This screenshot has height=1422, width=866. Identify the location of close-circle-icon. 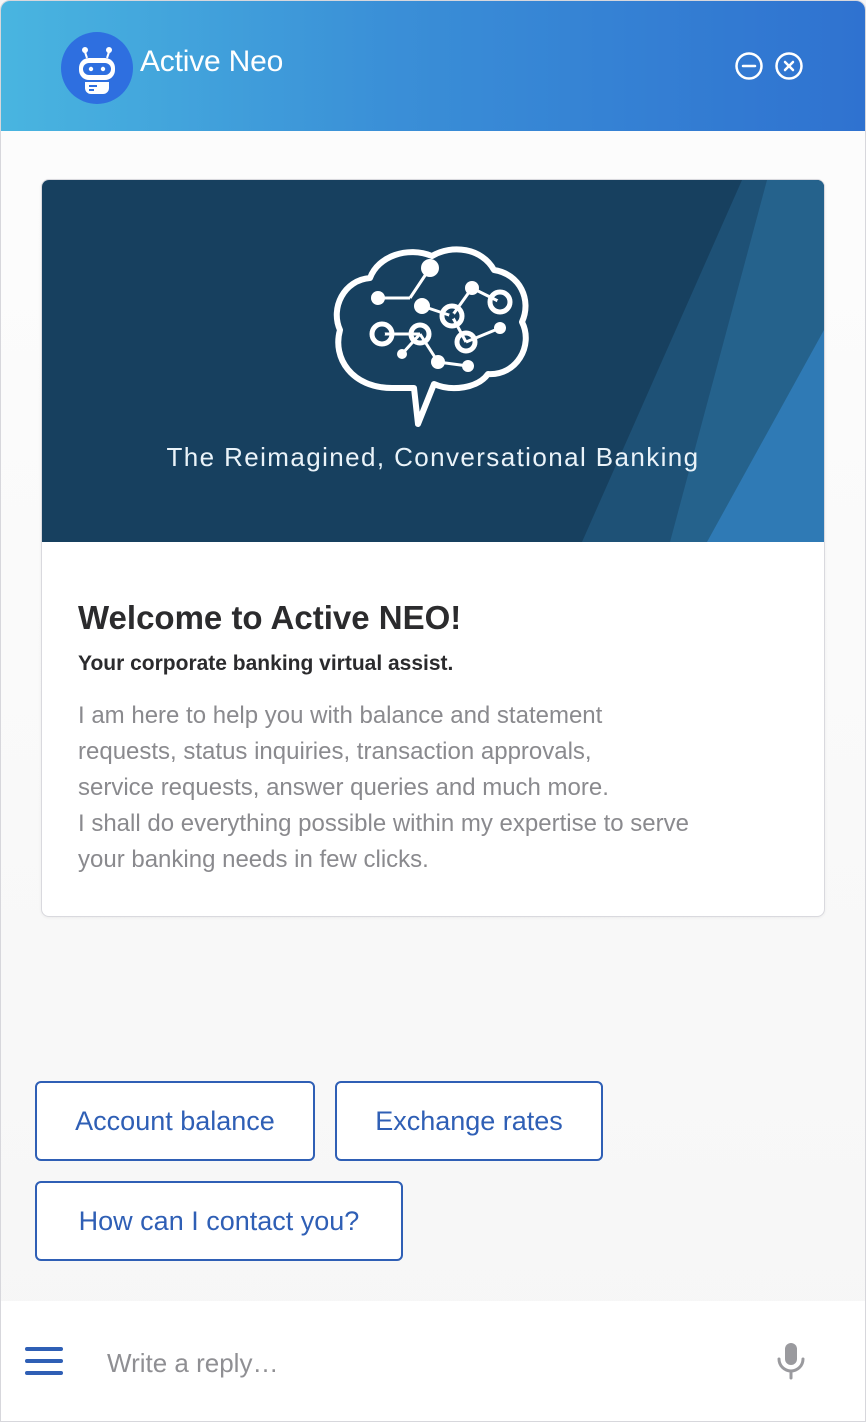
(789, 66).